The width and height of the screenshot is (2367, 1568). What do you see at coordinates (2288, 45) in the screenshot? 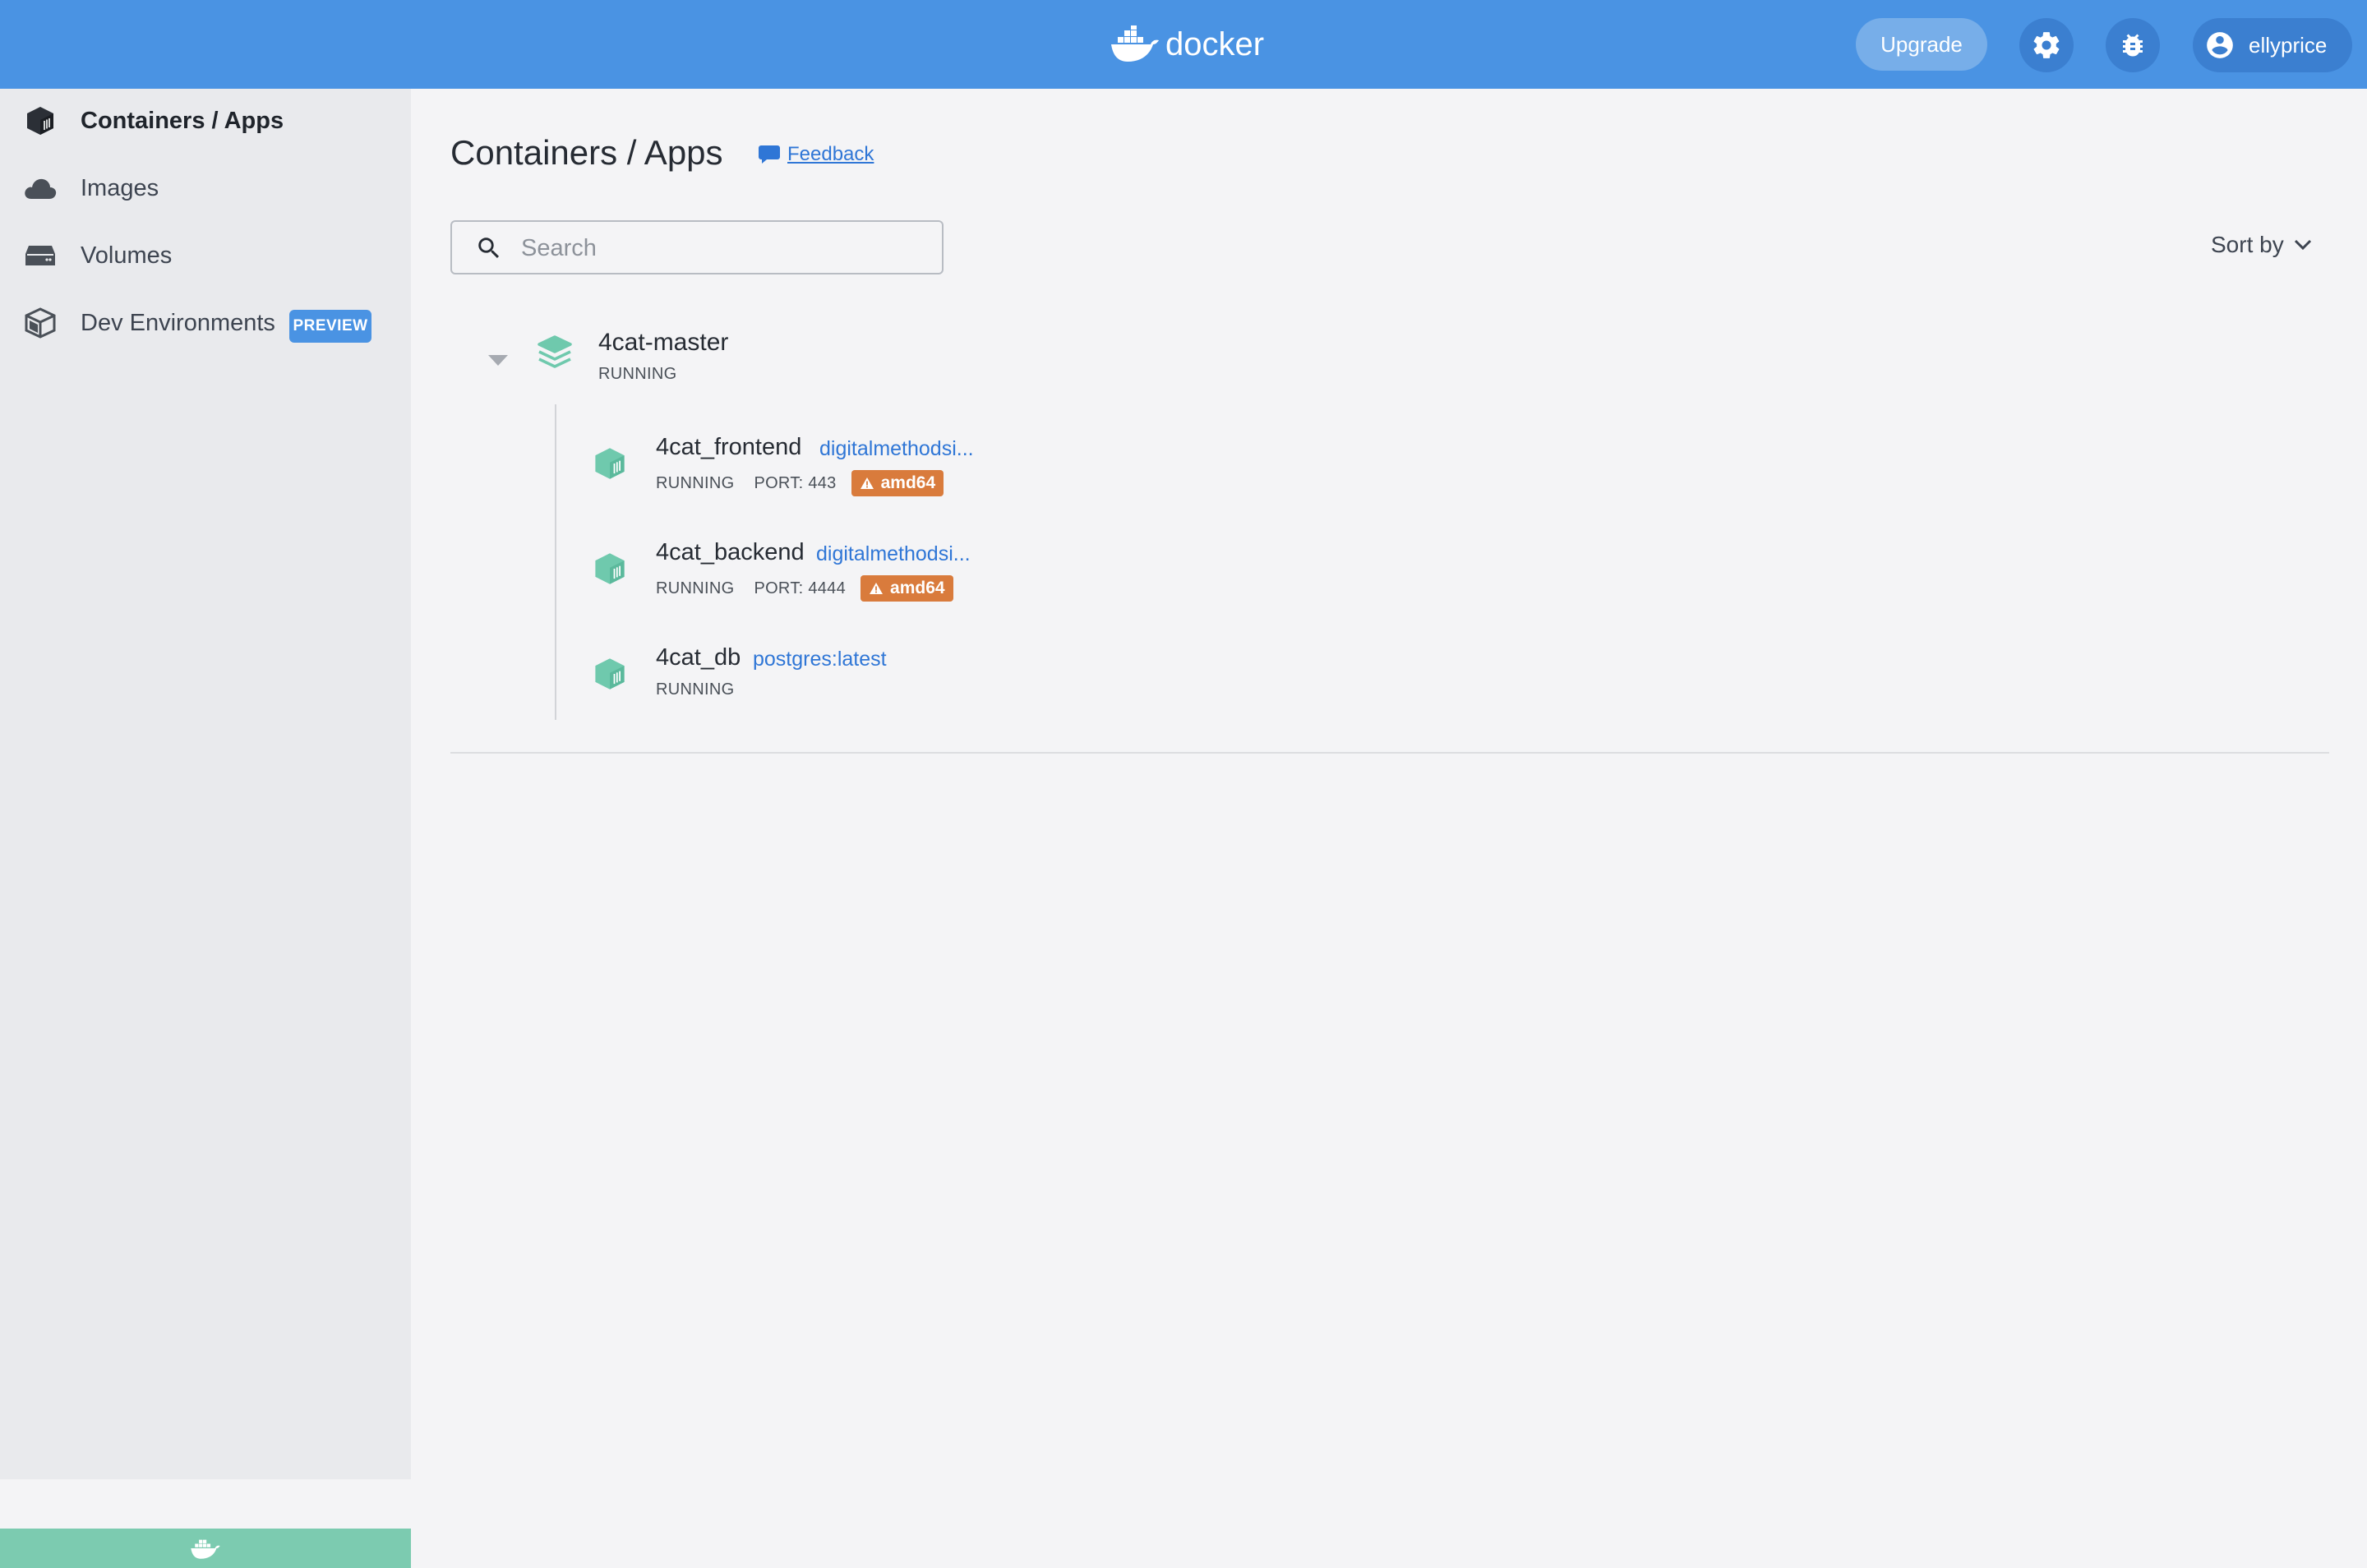
I see `username-label: ellyprice` at bounding box center [2288, 45].